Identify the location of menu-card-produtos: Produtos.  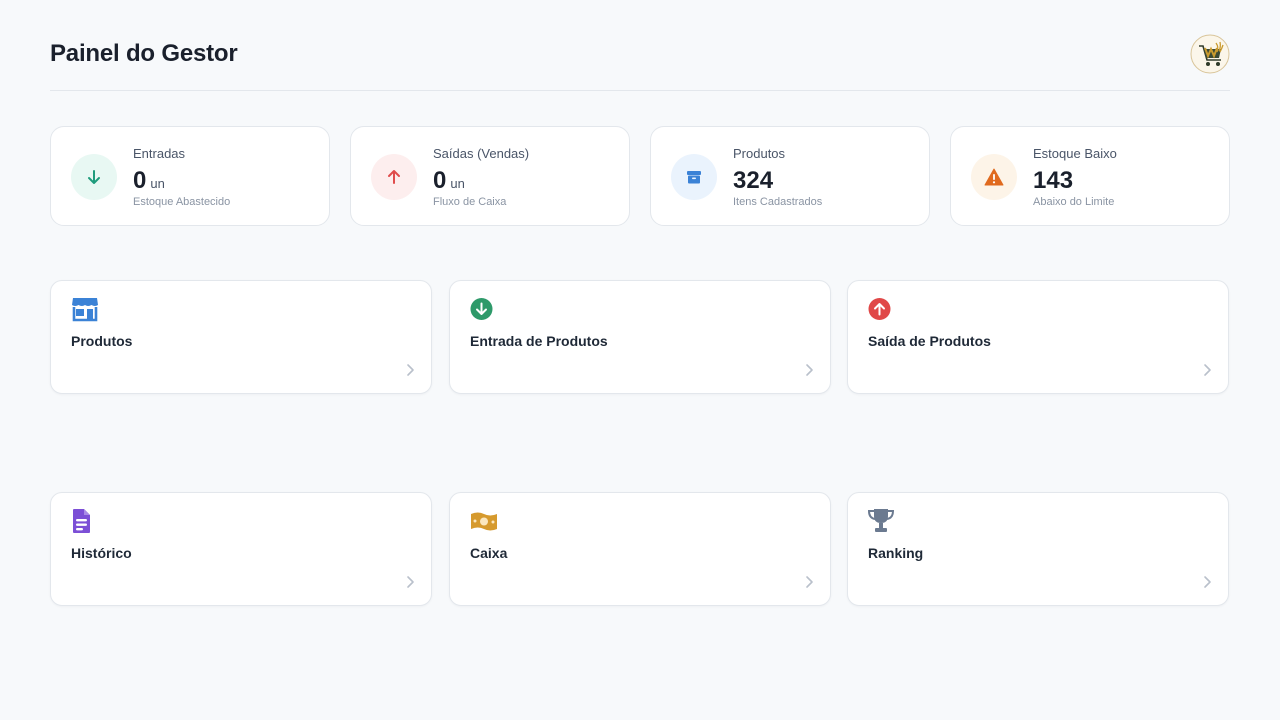
(241, 337).